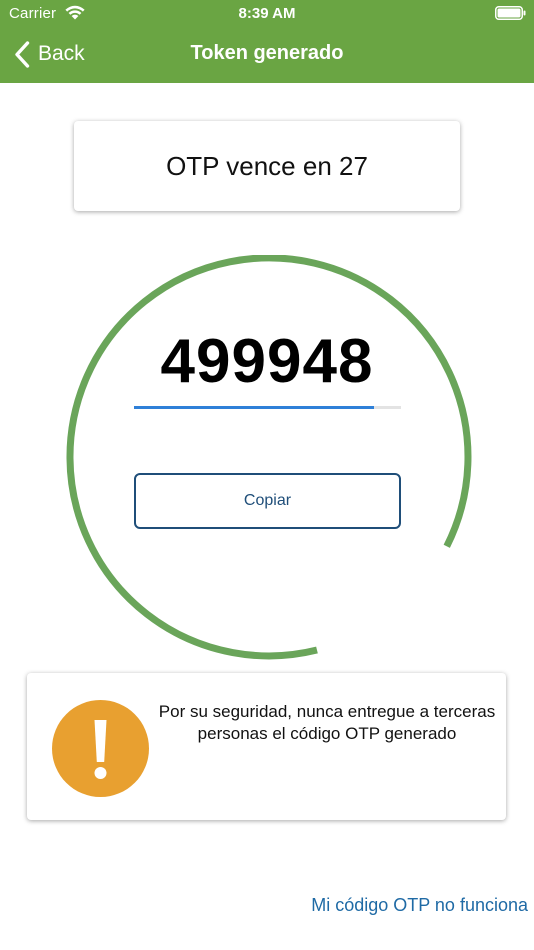  I want to click on expiry-card: OTP vence en 27, so click(267, 166).